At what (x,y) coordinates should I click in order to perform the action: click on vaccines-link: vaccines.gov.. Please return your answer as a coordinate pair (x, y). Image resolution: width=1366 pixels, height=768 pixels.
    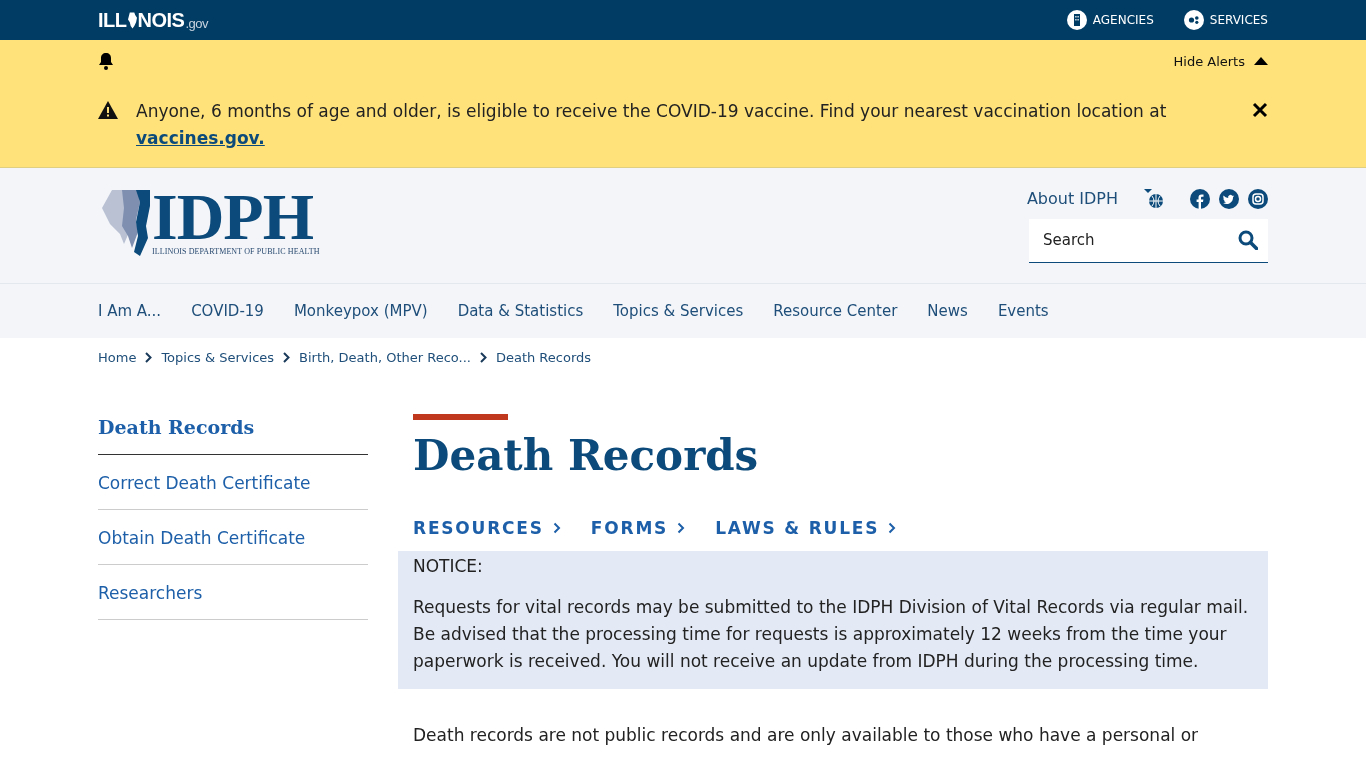
    Looking at the image, I should click on (200, 138).